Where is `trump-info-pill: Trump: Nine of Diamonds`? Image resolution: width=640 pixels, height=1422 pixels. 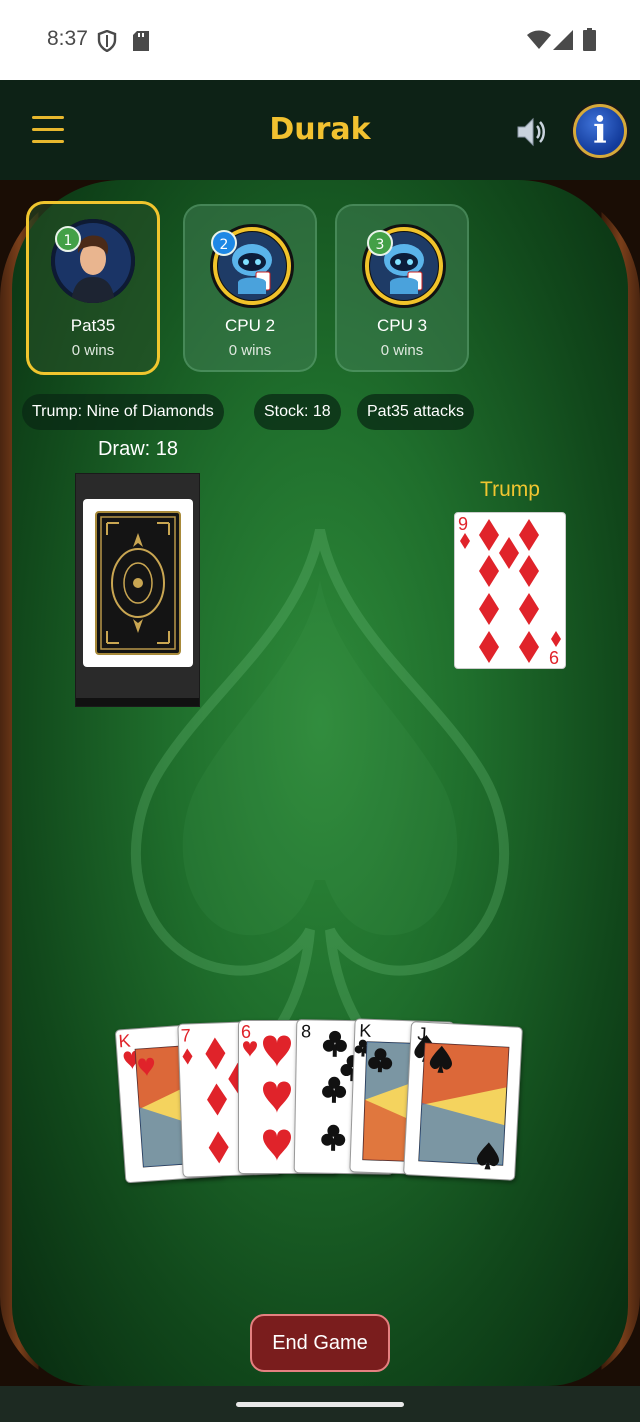
trump-info-pill: Trump: Nine of Diamonds is located at coordinates (123, 412).